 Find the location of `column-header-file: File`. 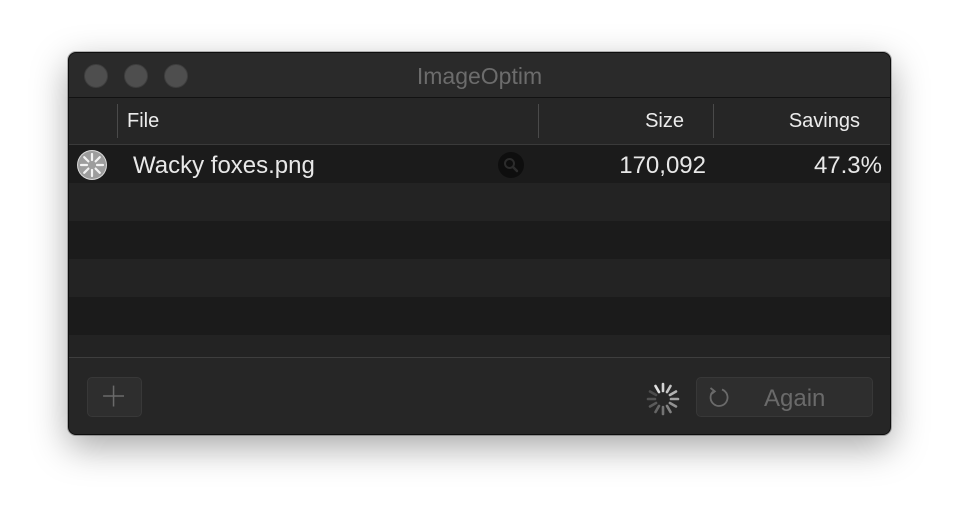

column-header-file: File is located at coordinates (143, 121).